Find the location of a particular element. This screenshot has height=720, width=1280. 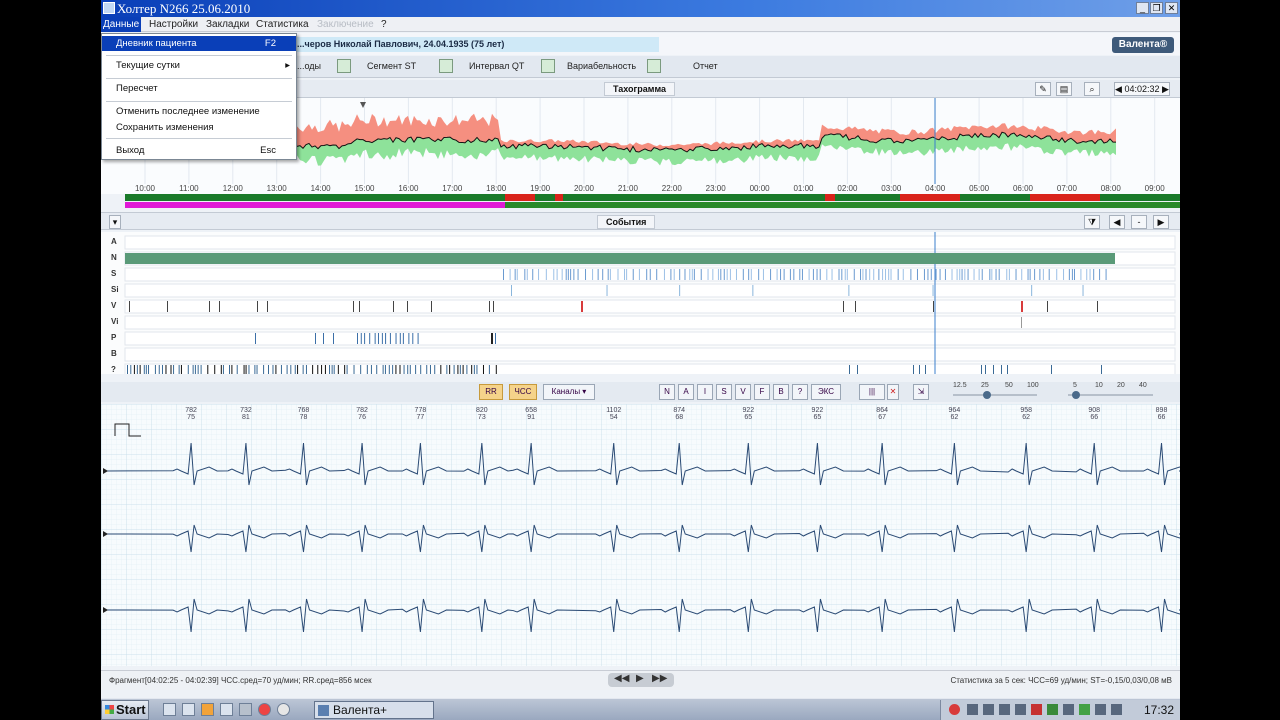

app-icon is located at coordinates (245, 709).